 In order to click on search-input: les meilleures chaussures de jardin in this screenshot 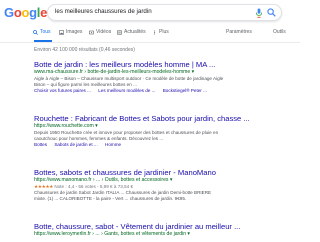, I will do `click(103, 11)`.